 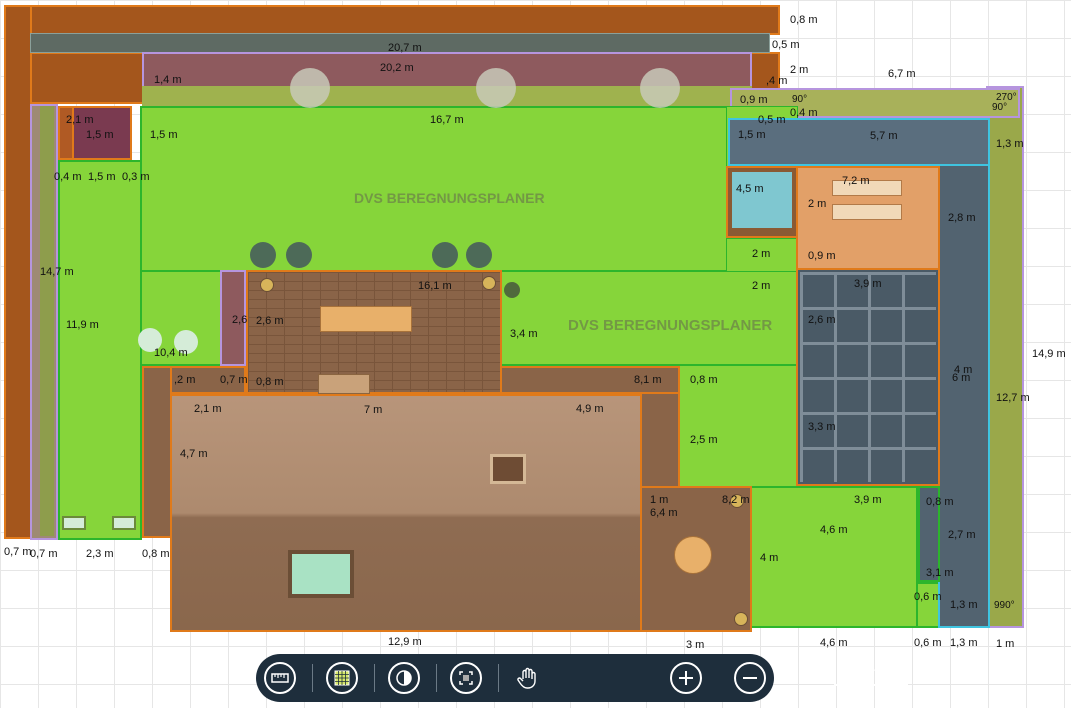 What do you see at coordinates (405, 642) in the screenshot?
I see `dim-label: 12,9 m` at bounding box center [405, 642].